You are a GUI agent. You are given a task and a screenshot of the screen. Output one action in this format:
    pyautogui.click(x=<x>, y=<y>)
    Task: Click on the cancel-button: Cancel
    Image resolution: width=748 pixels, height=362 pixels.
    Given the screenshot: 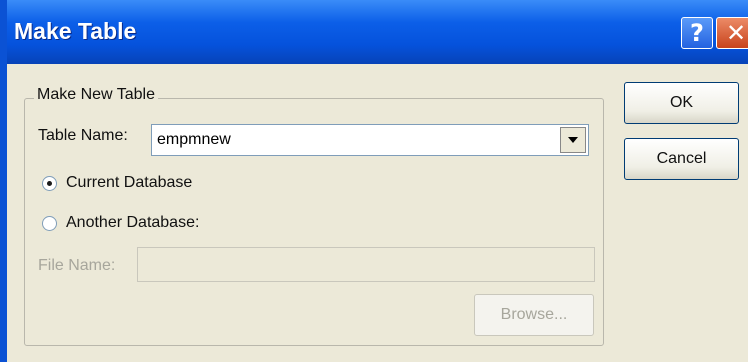 What is the action you would take?
    pyautogui.click(x=681, y=159)
    